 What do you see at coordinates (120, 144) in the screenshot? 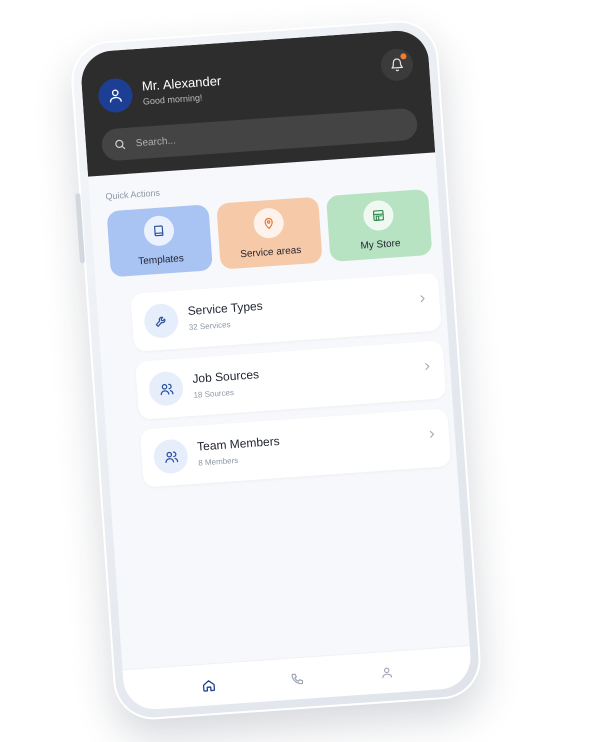
I see `search-icon` at bounding box center [120, 144].